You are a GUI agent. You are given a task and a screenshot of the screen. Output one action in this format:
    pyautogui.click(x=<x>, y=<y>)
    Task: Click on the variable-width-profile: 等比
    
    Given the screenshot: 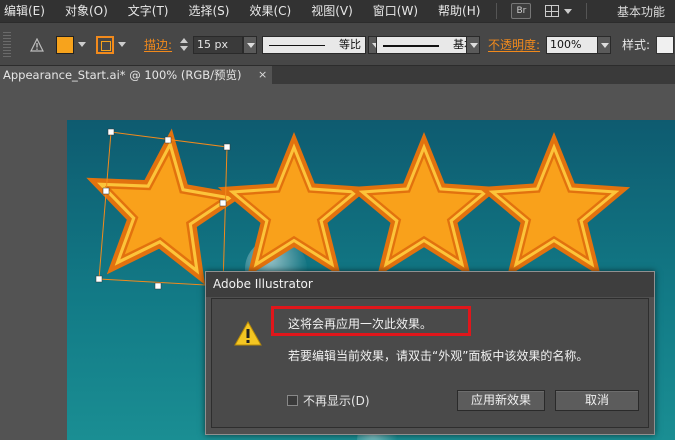 What is the action you would take?
    pyautogui.click(x=314, y=45)
    